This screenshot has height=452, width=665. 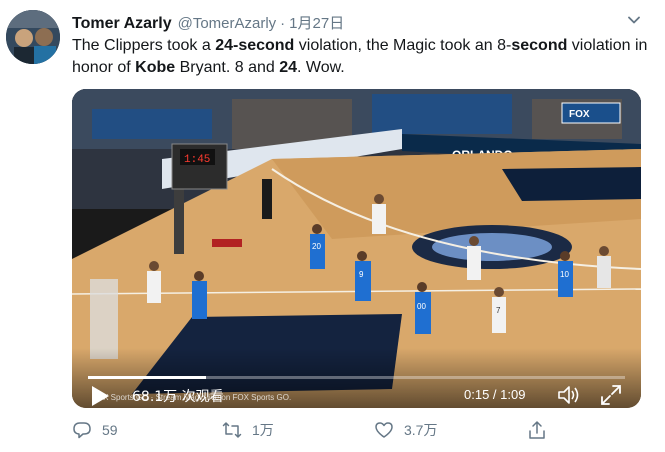 I want to click on like-count: 3.7万, so click(x=421, y=430).